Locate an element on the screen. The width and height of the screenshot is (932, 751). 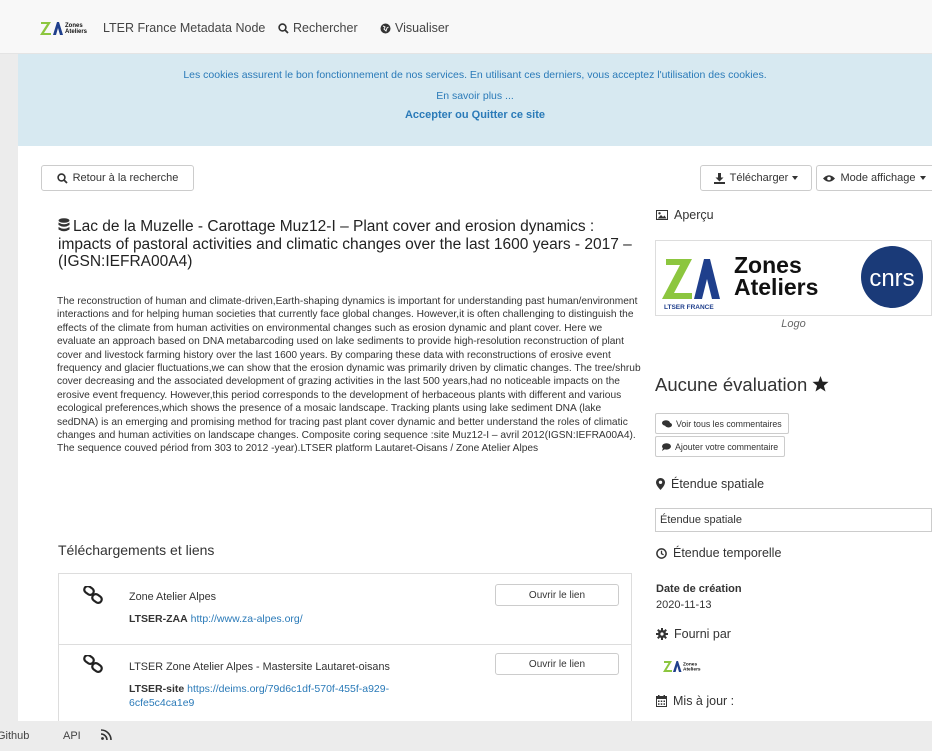
link-detail: LTSER-ZAA http://www.za-alpes.org/ is located at coordinates (284, 619).